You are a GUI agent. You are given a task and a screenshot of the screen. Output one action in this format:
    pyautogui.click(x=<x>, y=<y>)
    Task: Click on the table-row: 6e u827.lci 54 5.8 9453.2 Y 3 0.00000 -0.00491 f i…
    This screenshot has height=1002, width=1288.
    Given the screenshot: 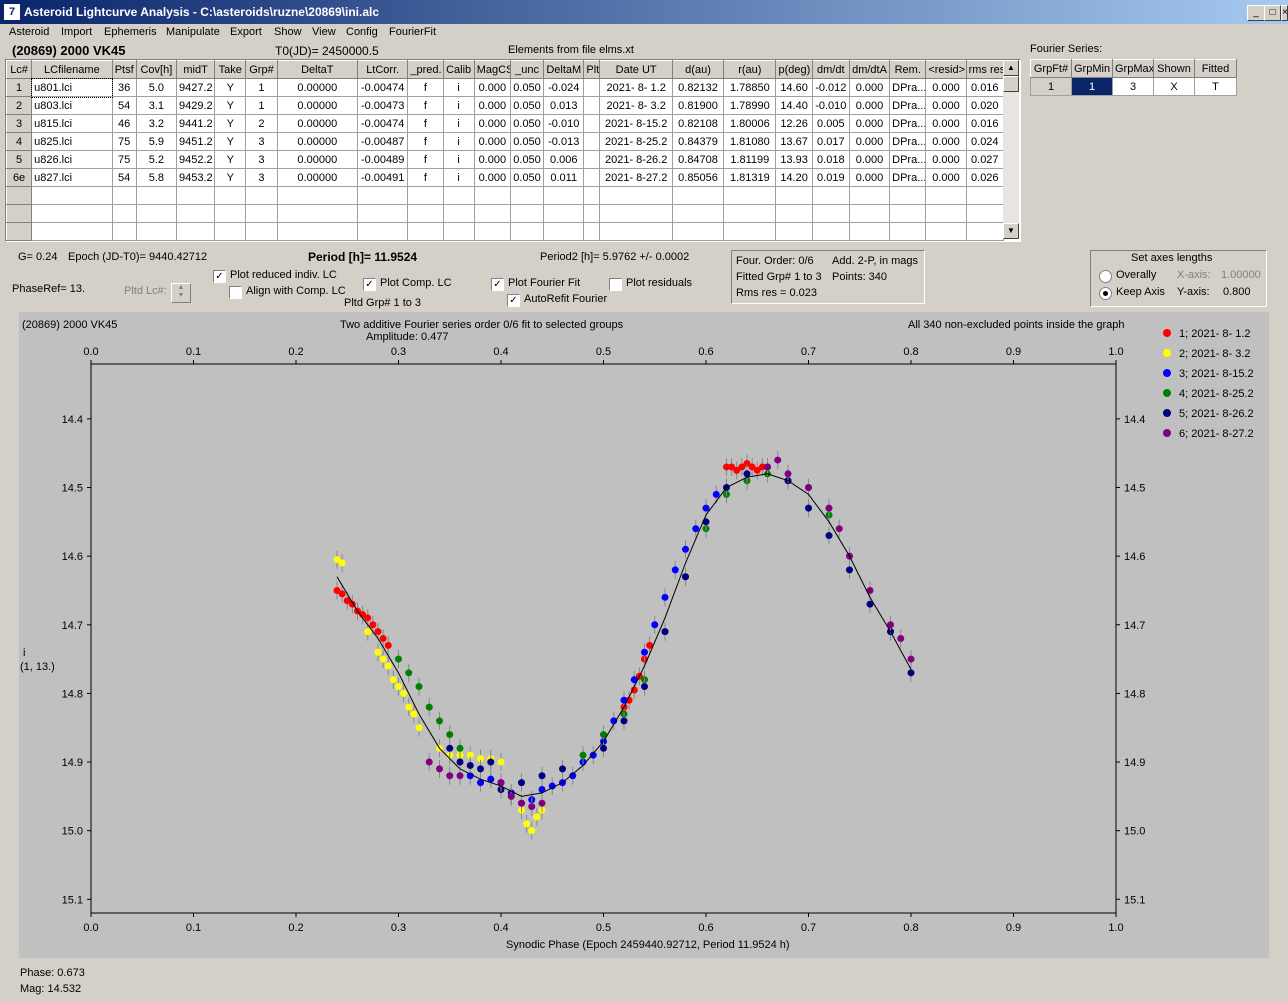 What is the action you would take?
    pyautogui.click(x=505, y=177)
    